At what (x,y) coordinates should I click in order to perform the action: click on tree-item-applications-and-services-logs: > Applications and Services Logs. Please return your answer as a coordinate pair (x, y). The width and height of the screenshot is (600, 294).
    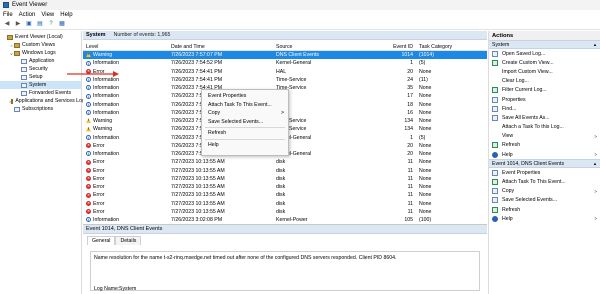
    Looking at the image, I should click on (43, 101).